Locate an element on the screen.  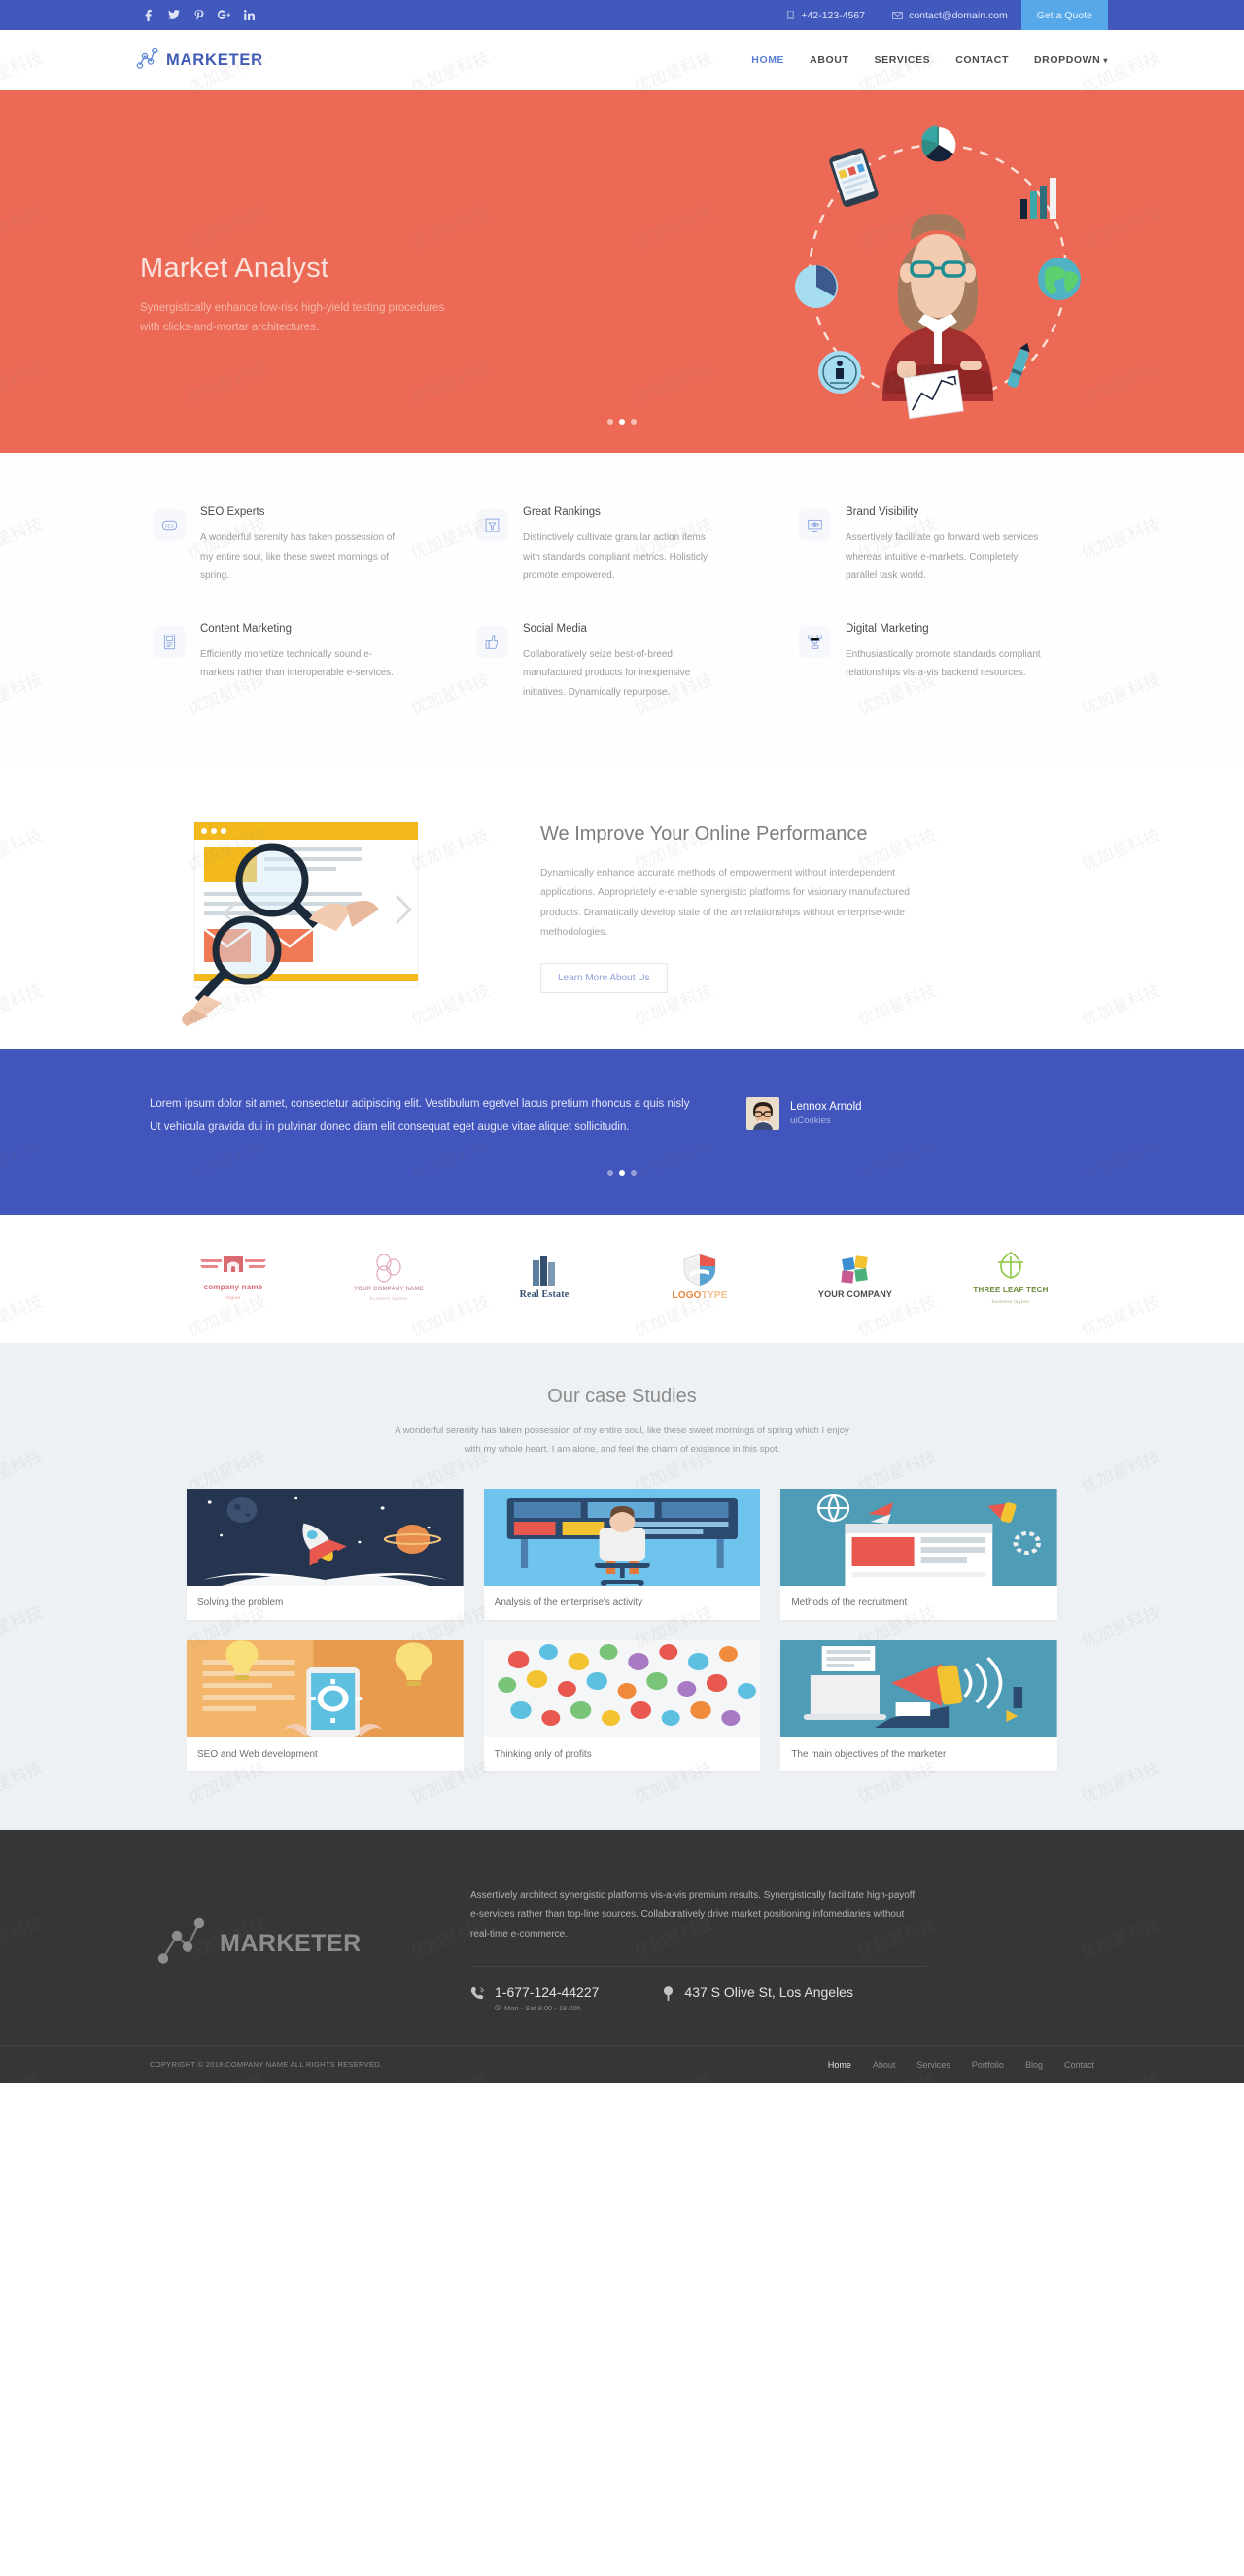
nav-item-home: HOME is located at coordinates (767, 60).